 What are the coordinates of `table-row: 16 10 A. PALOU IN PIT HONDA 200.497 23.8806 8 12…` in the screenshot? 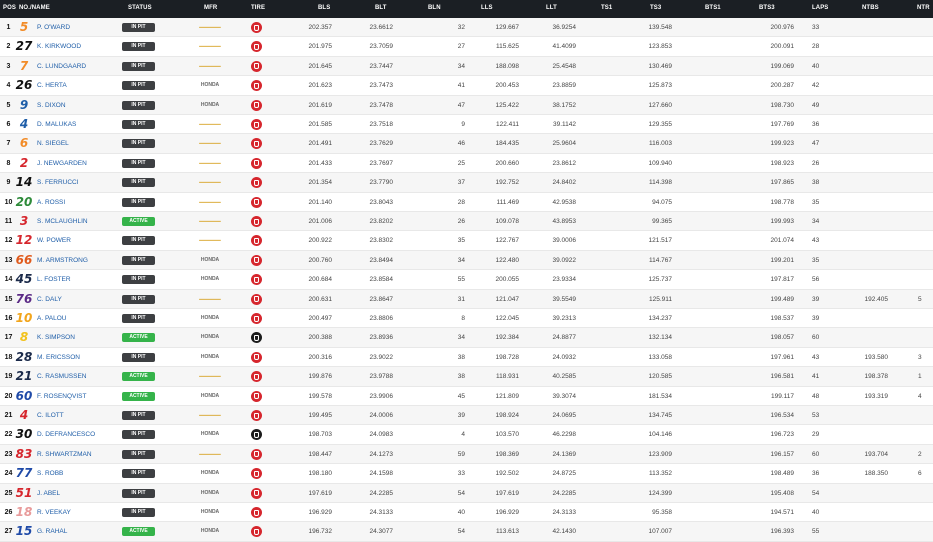 It's located at (466, 319).